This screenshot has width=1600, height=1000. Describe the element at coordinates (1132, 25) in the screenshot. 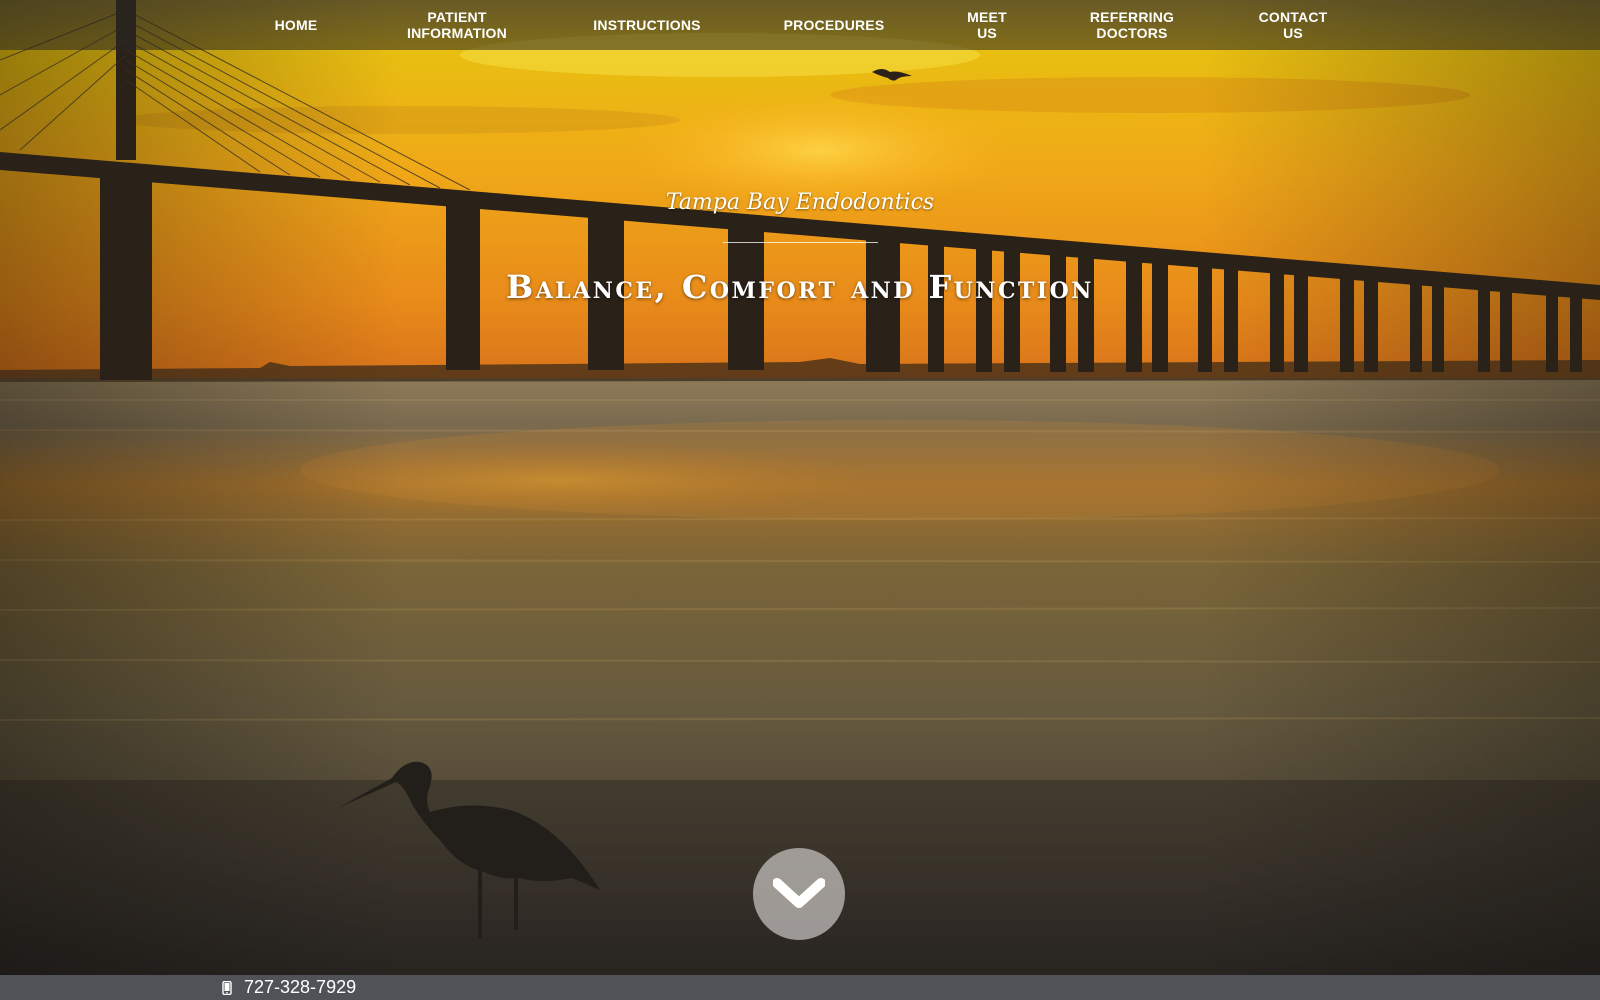

I see `nav-item-referring-doctors: REFERRING DOCTORS` at that location.